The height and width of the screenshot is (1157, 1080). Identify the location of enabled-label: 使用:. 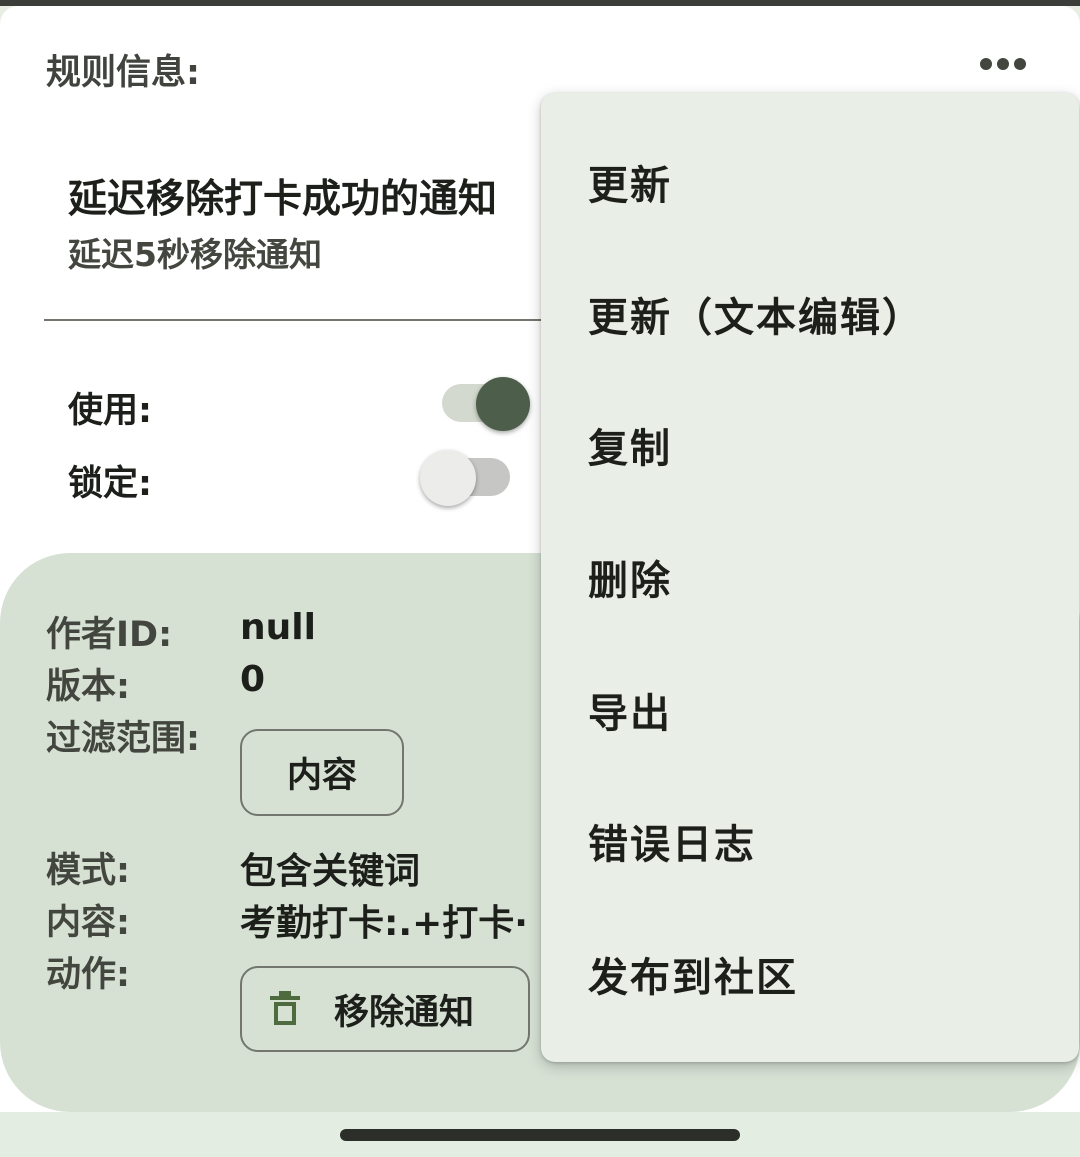
(110, 411).